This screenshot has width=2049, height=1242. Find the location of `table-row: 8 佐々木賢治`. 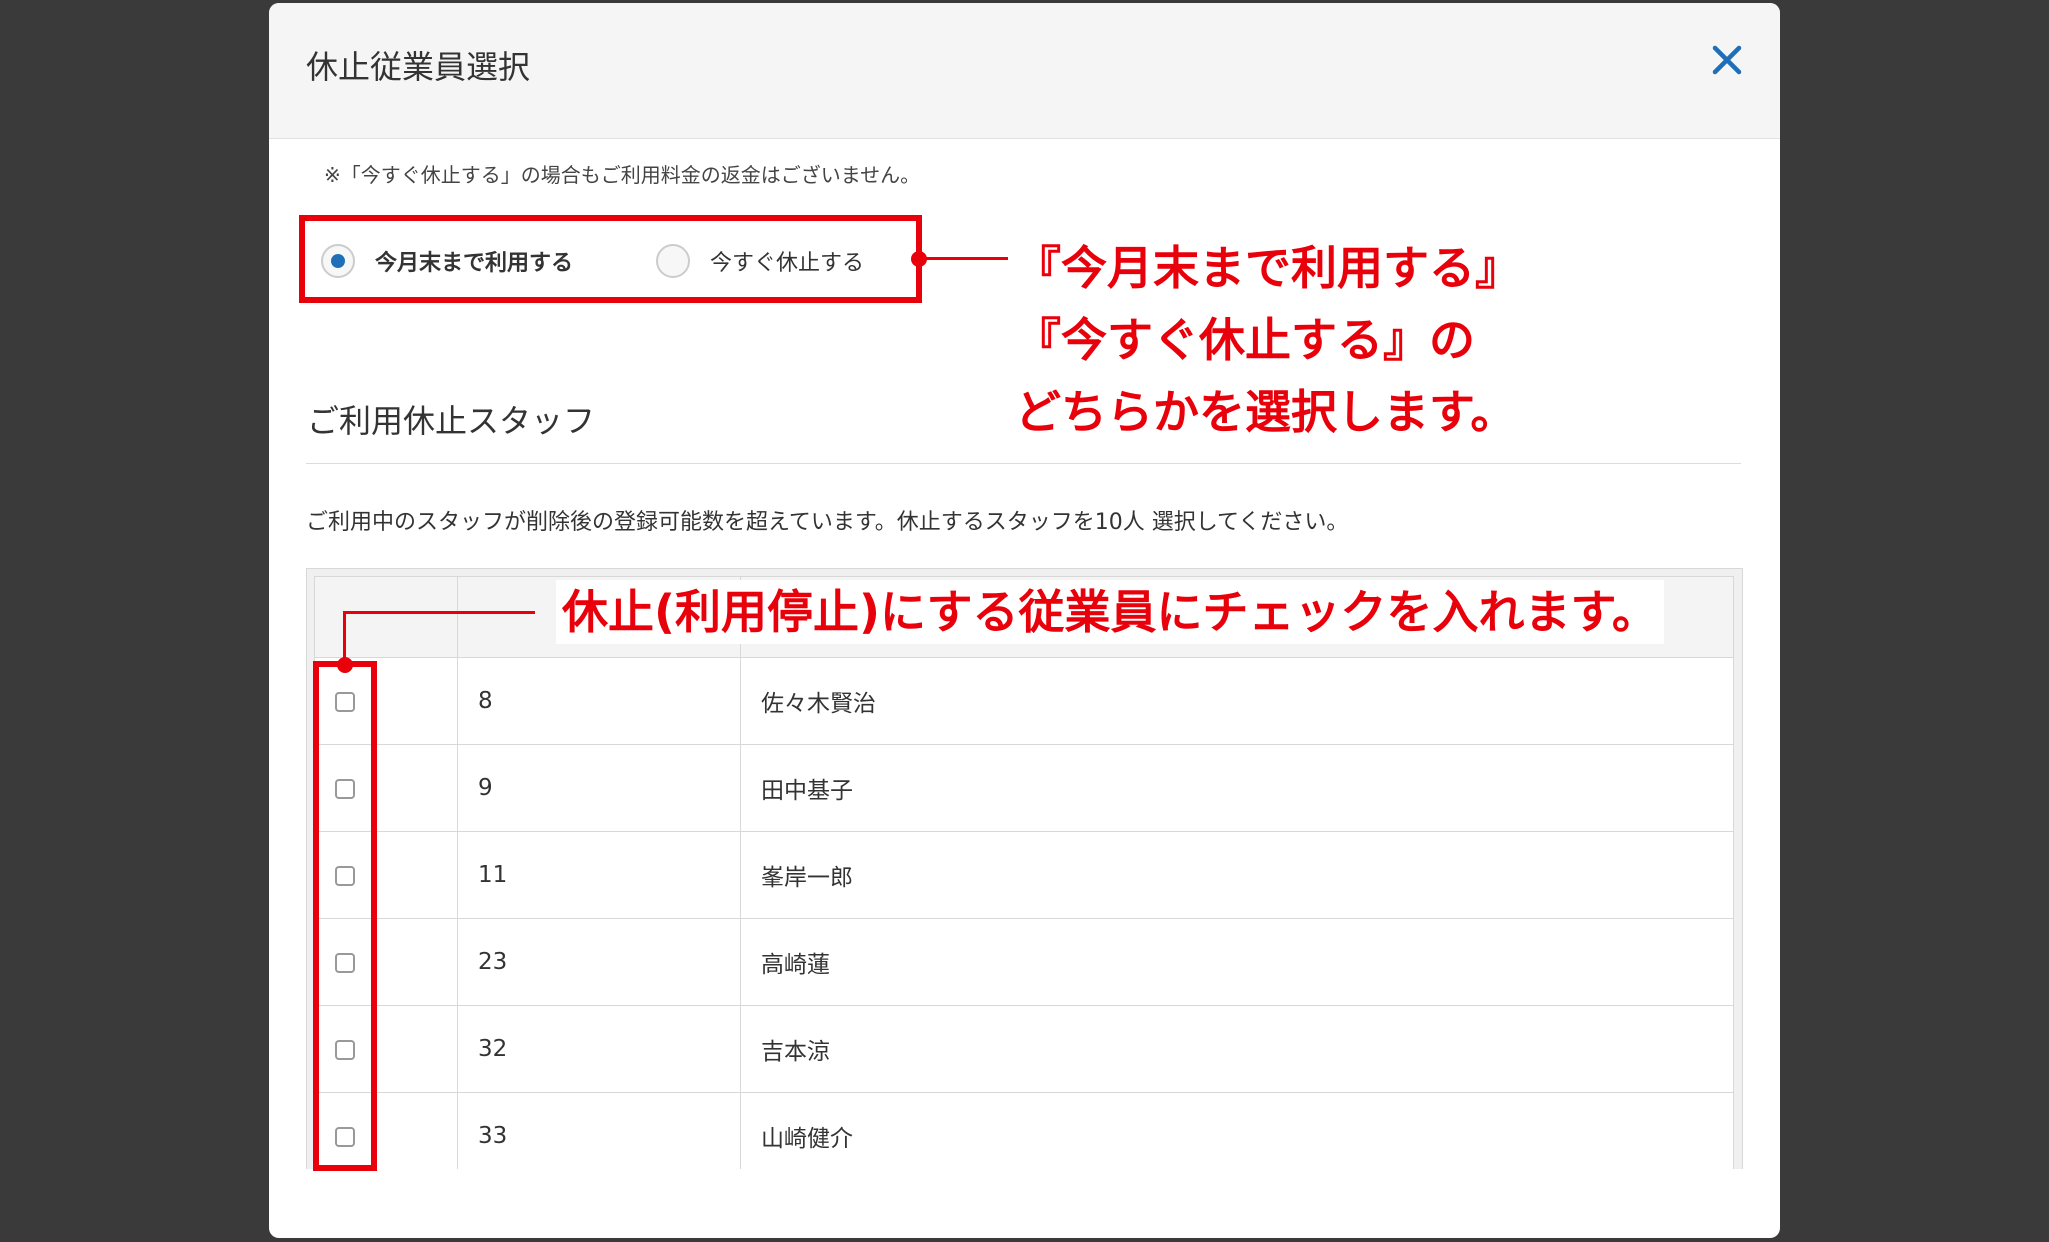

table-row: 8 佐々木賢治 is located at coordinates (1024, 701).